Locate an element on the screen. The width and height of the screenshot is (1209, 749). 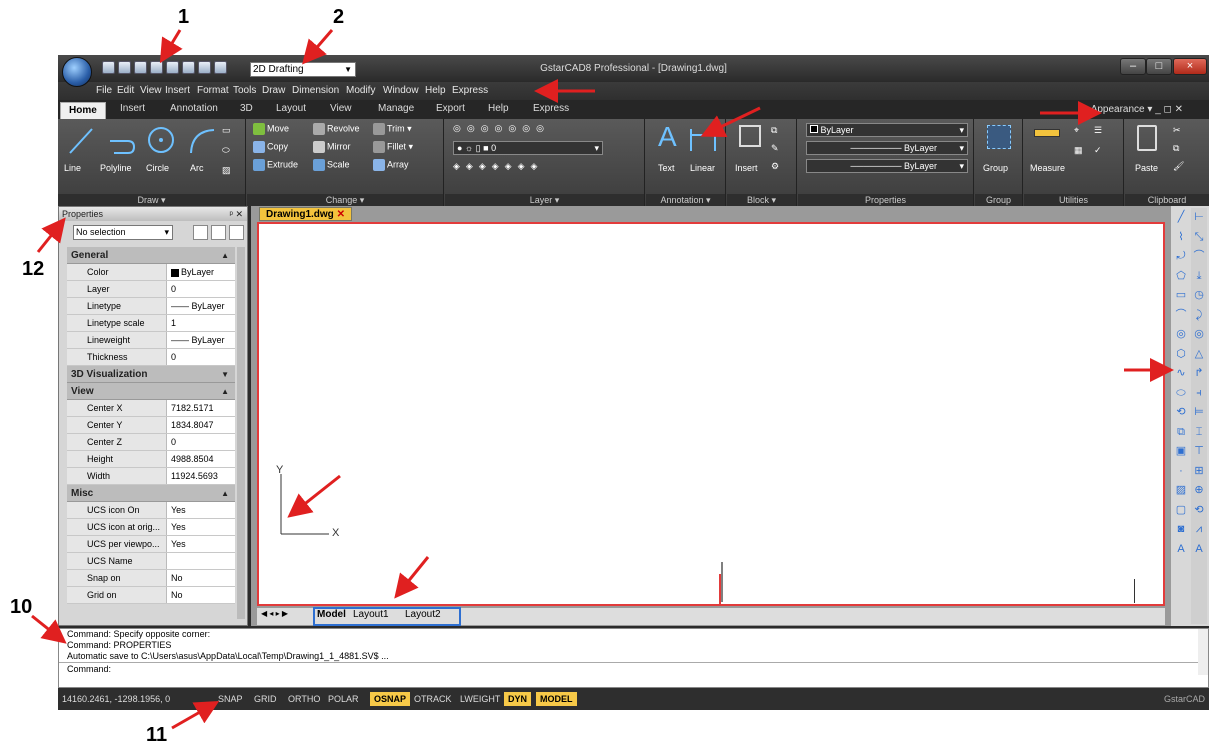
line-button: Line is located at coordinates (72, 168).